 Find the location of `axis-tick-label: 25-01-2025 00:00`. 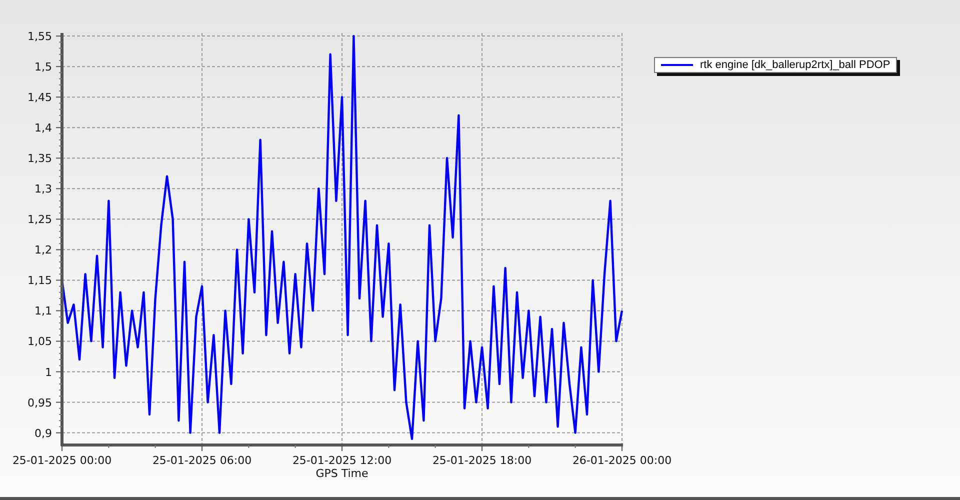

axis-tick-label: 25-01-2025 00:00 is located at coordinates (62, 460).